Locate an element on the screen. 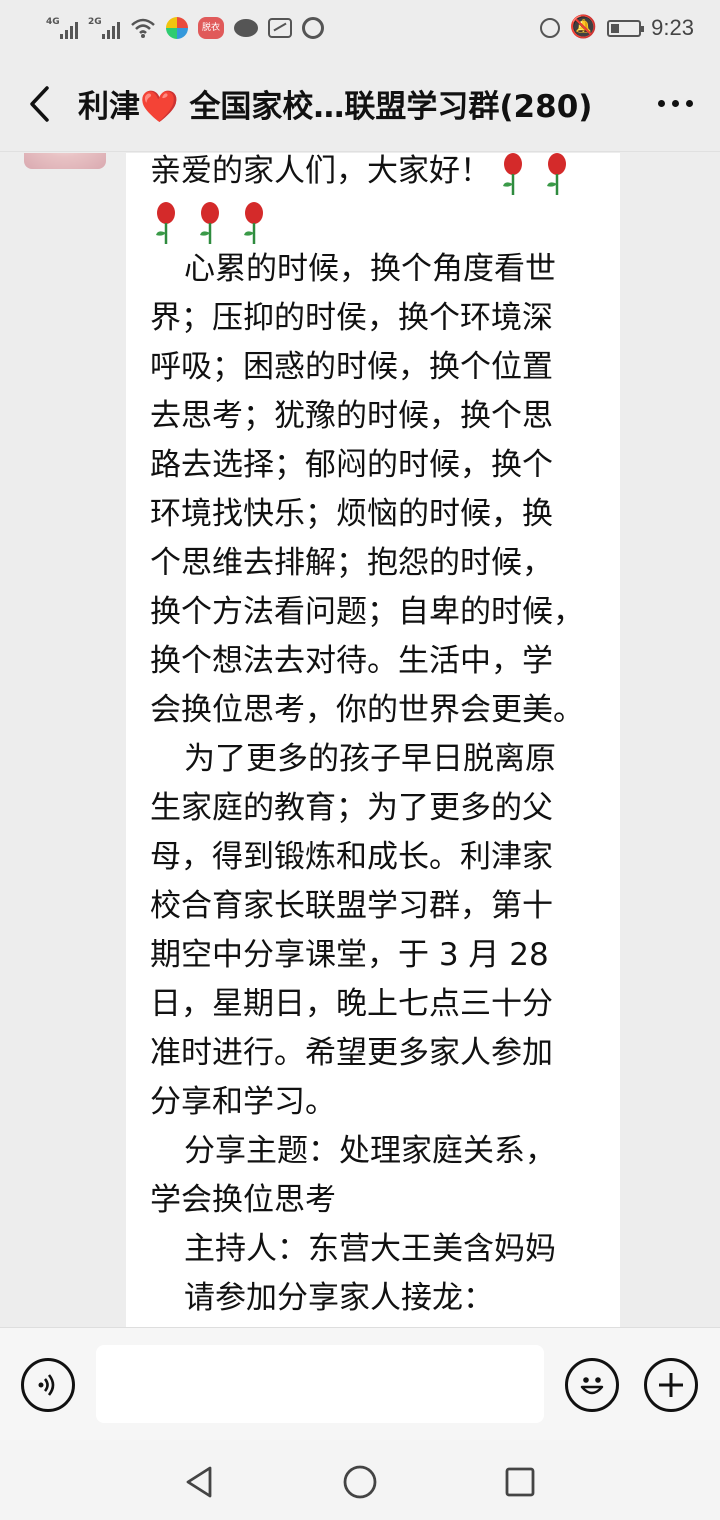 This screenshot has width=720, height=1520. plus-icon is located at coordinates (671, 1385).